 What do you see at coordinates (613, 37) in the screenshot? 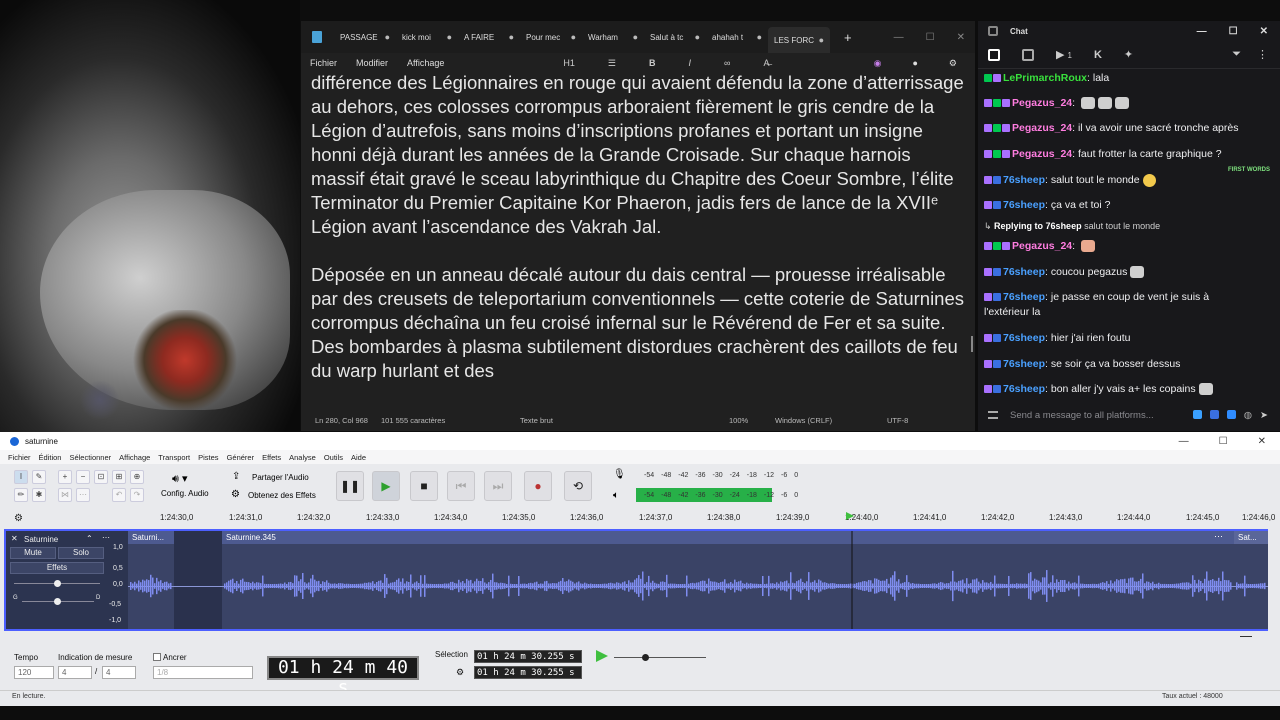
I see `tab-warham: Warham ●` at bounding box center [613, 37].